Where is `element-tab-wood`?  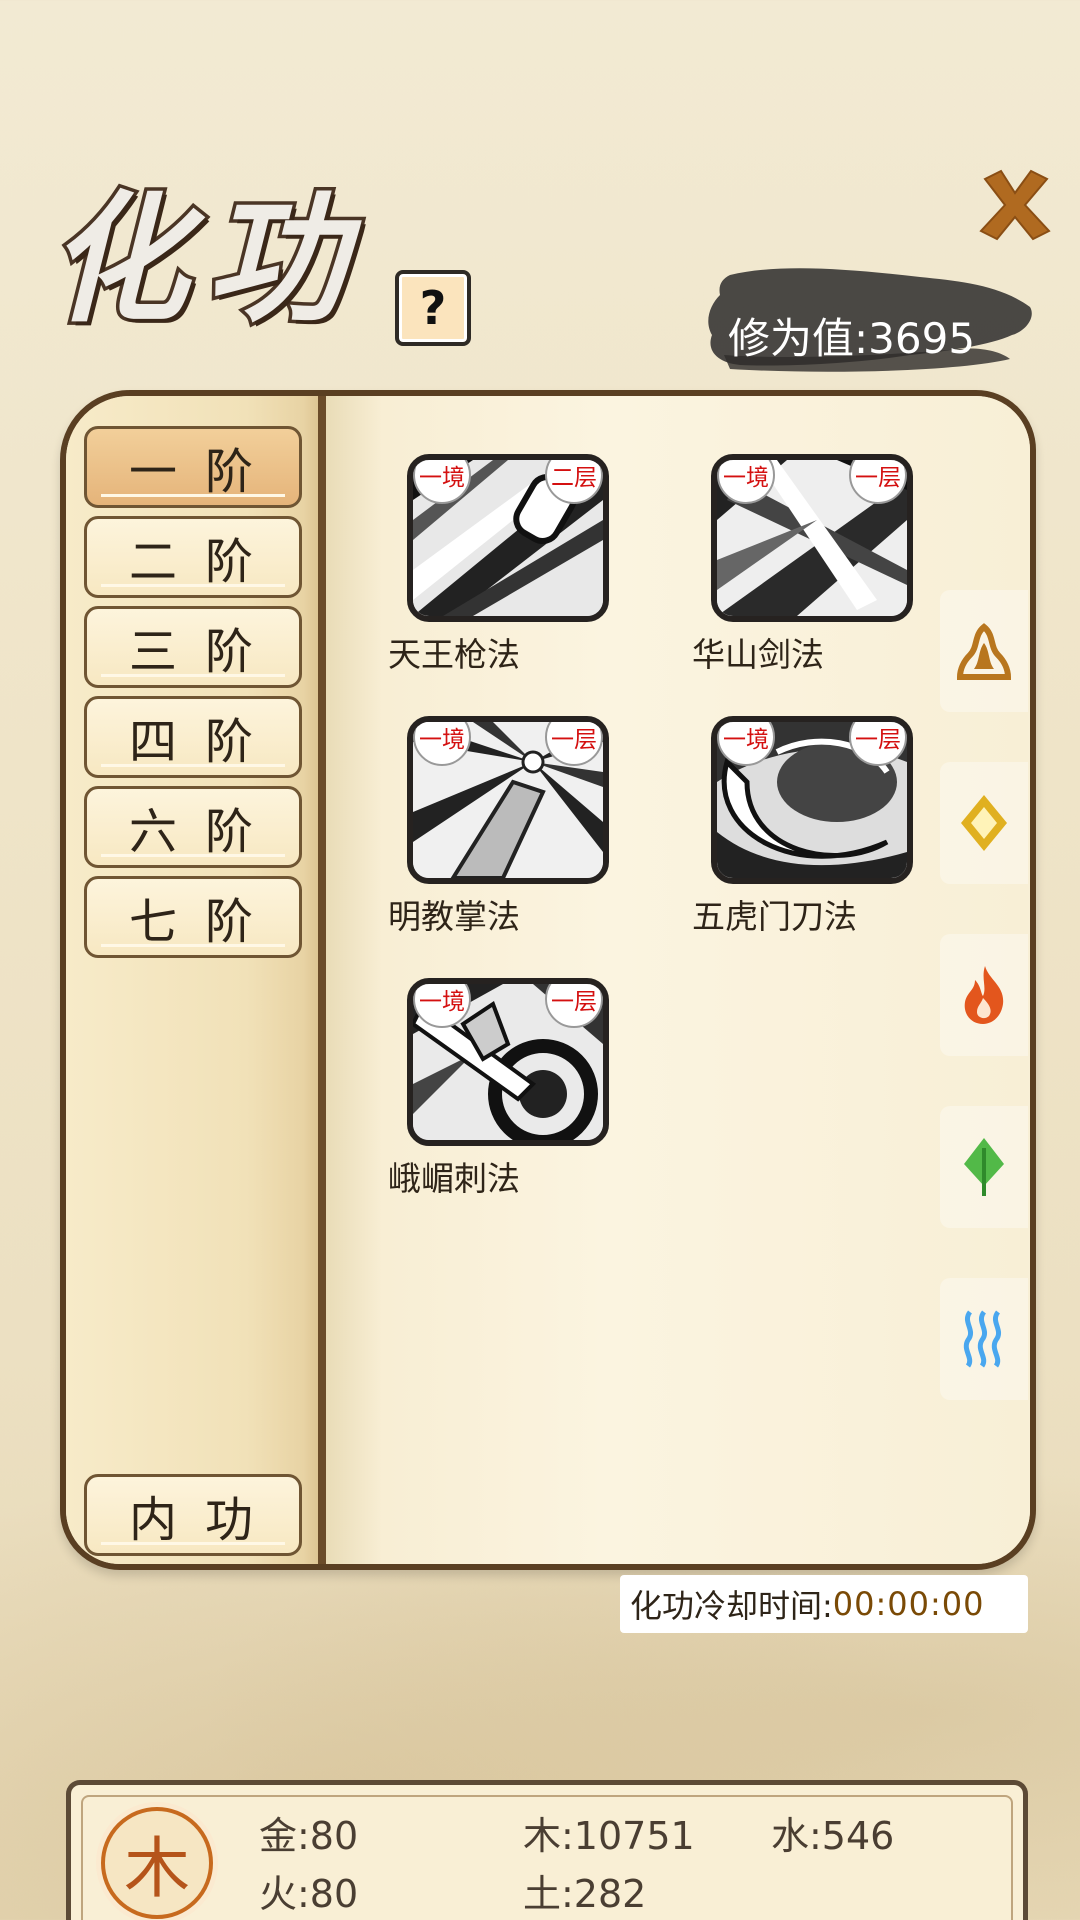
element-tab-wood is located at coordinates (984, 1167).